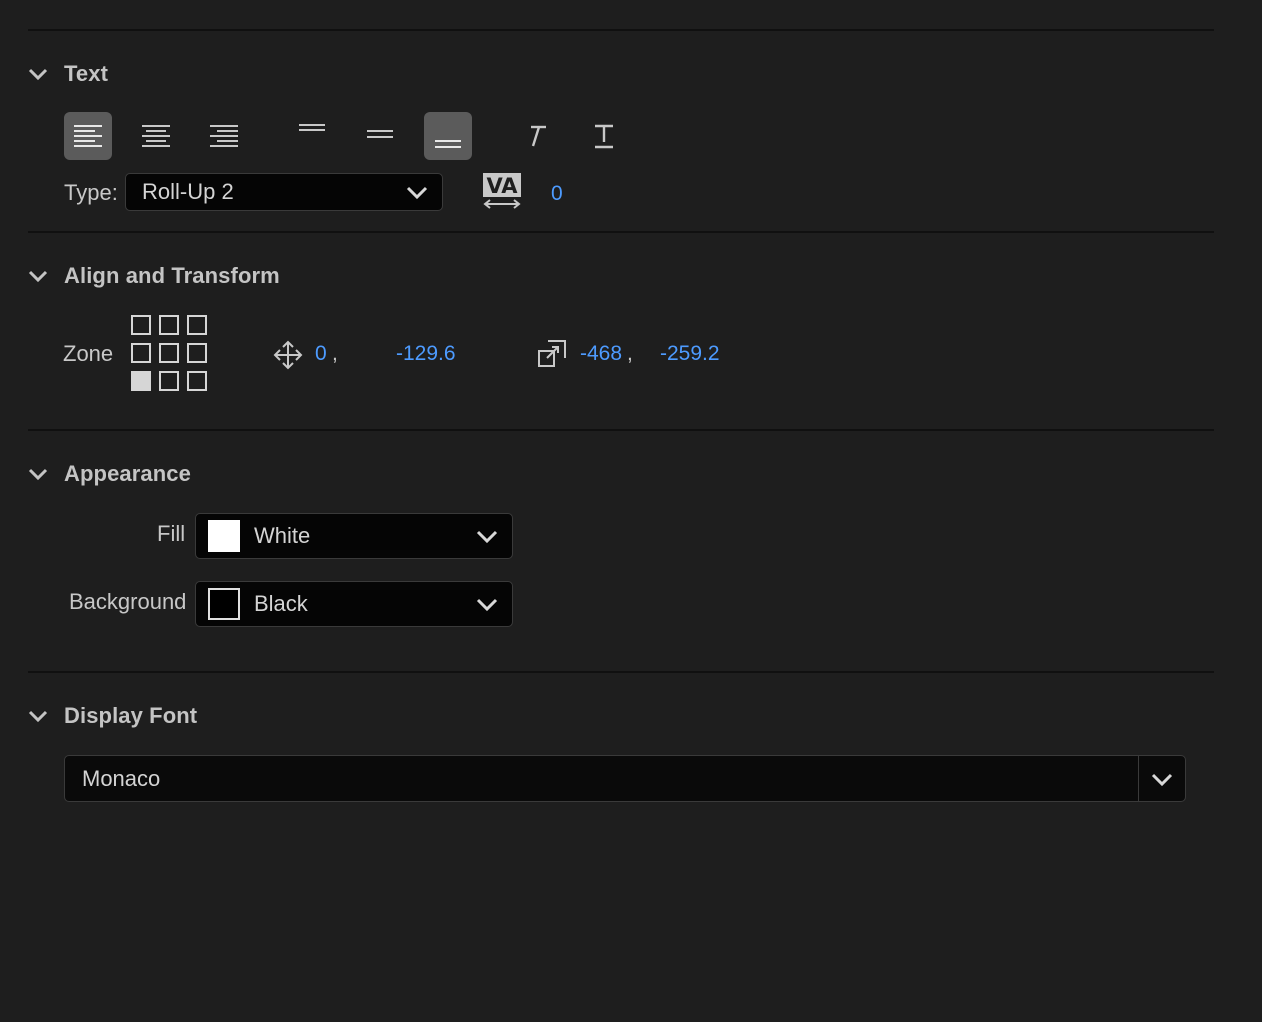 The width and height of the screenshot is (1262, 1022). I want to click on align-right-button, so click(224, 136).